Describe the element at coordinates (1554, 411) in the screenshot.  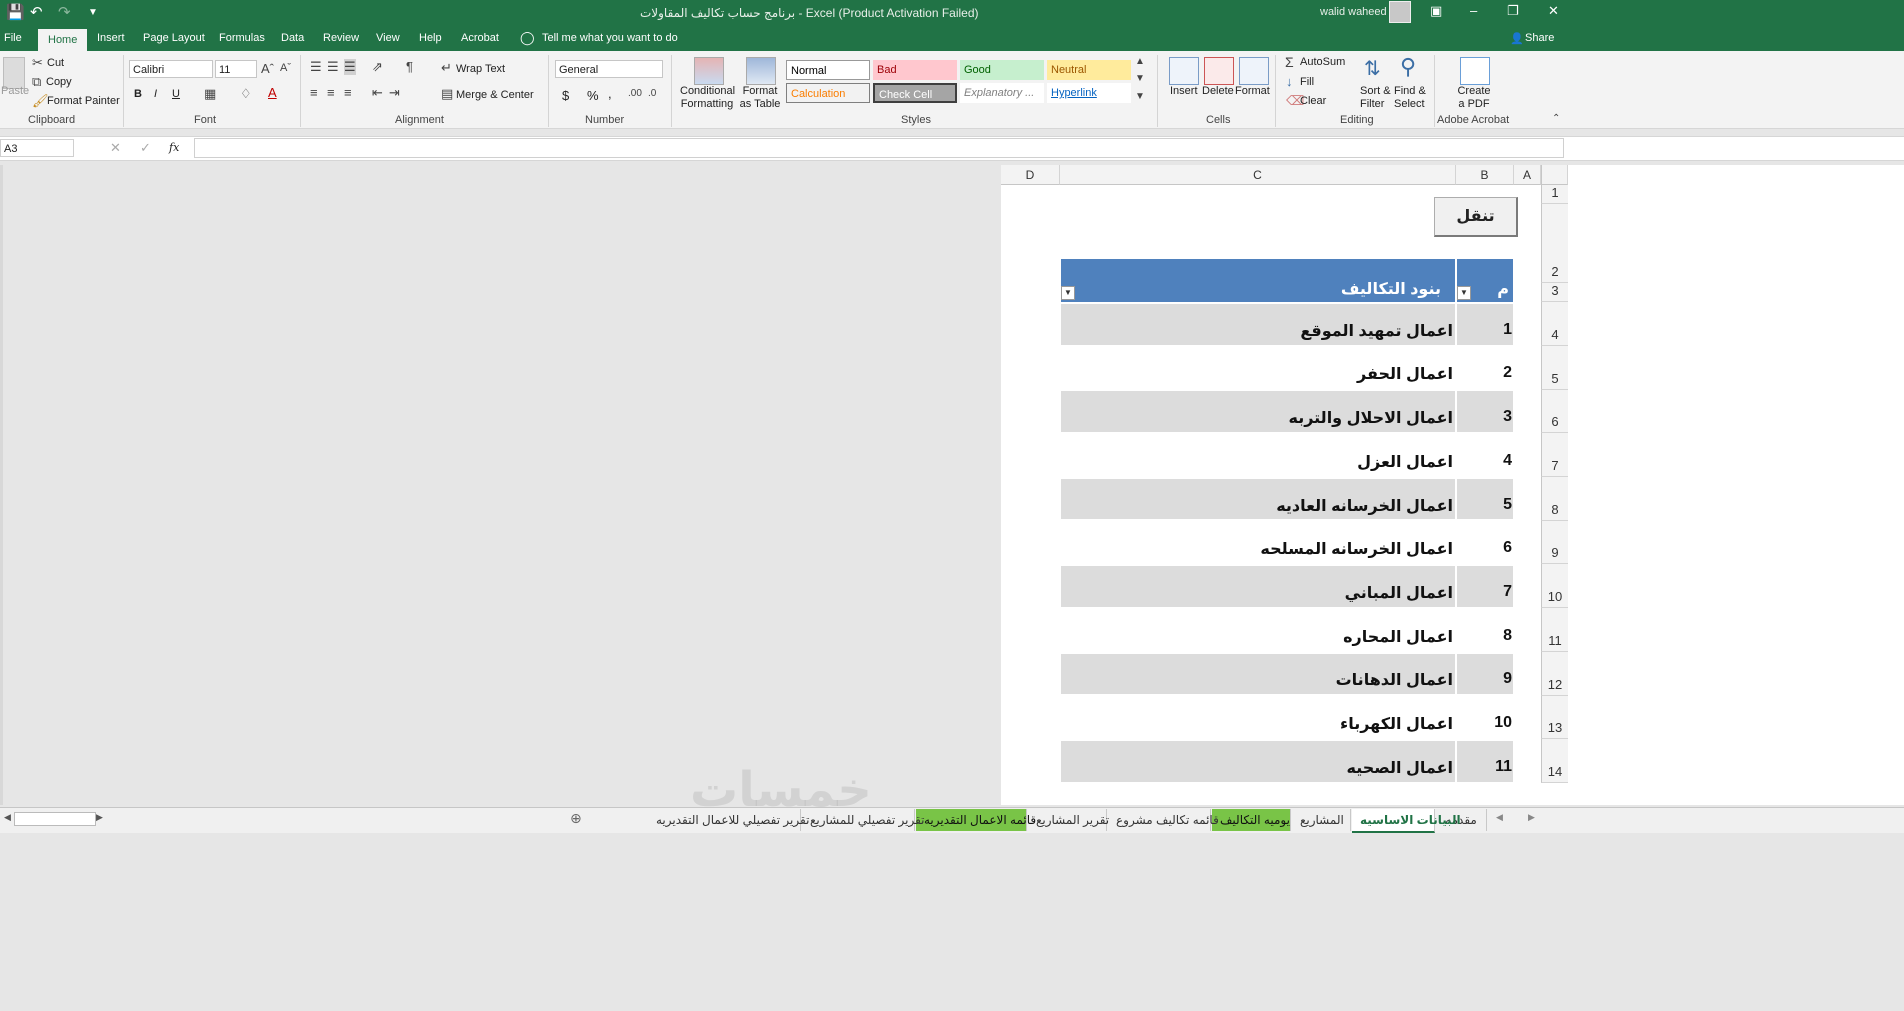
I see `row-header: 6` at that location.